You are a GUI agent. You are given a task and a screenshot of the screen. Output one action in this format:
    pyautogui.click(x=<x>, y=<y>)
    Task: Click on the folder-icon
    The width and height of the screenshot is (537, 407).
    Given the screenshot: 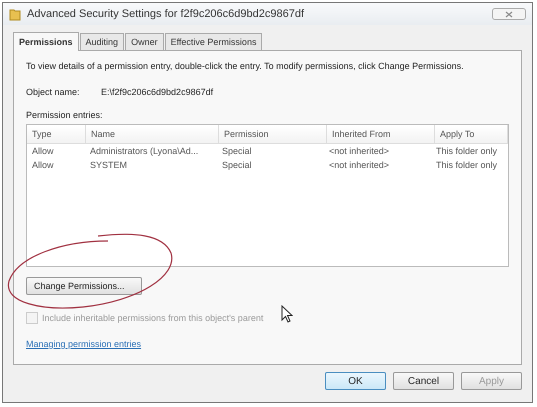 What is the action you would take?
    pyautogui.click(x=15, y=14)
    